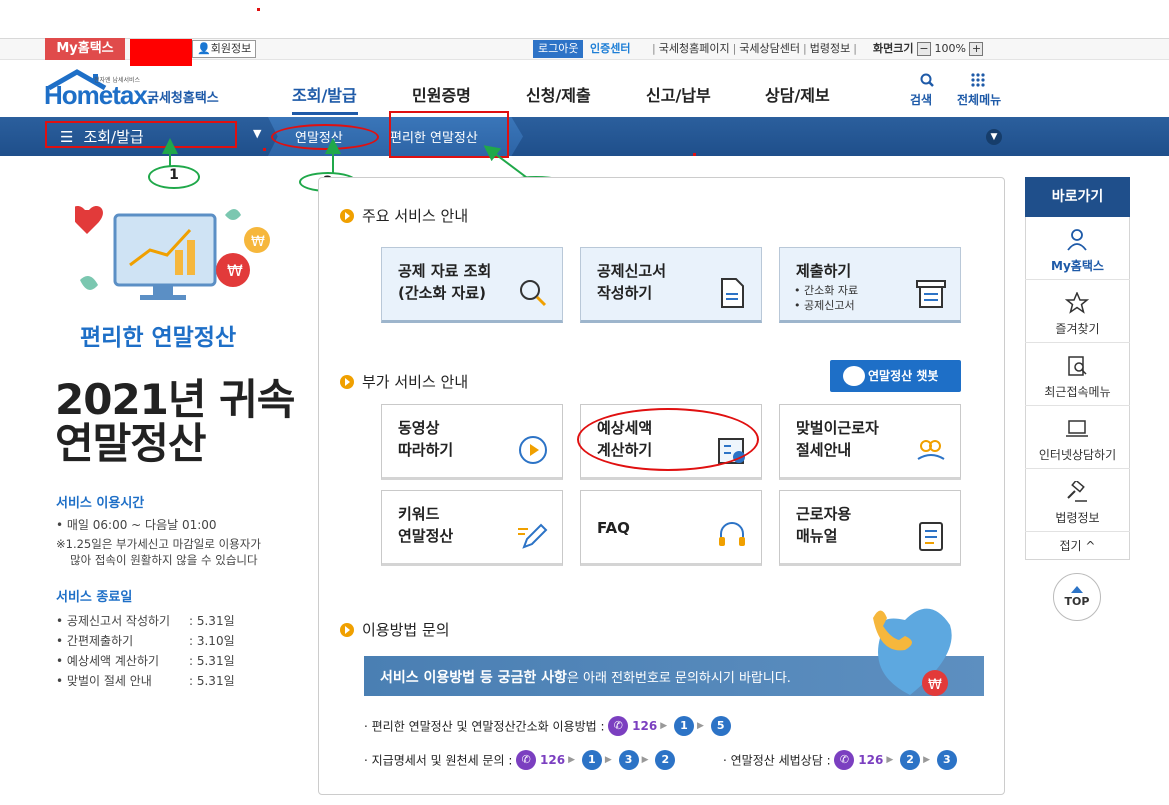 The width and height of the screenshot is (1169, 805). I want to click on gavel-icon, so click(1077, 491).